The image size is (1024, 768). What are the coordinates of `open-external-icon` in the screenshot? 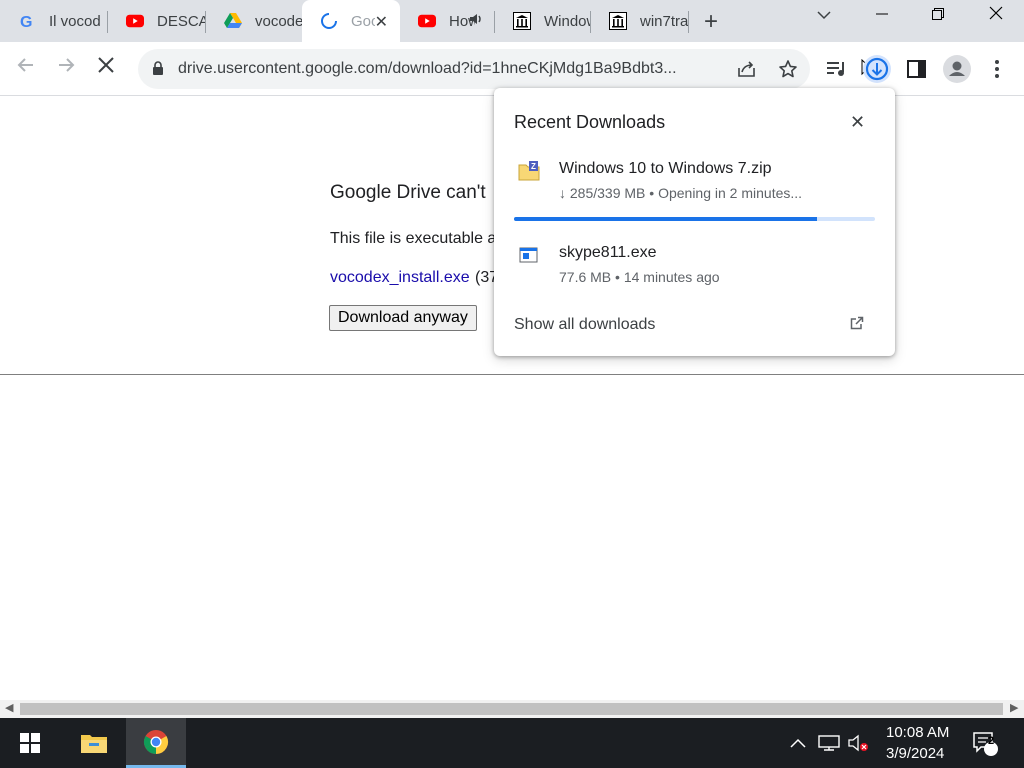 It's located at (857, 324).